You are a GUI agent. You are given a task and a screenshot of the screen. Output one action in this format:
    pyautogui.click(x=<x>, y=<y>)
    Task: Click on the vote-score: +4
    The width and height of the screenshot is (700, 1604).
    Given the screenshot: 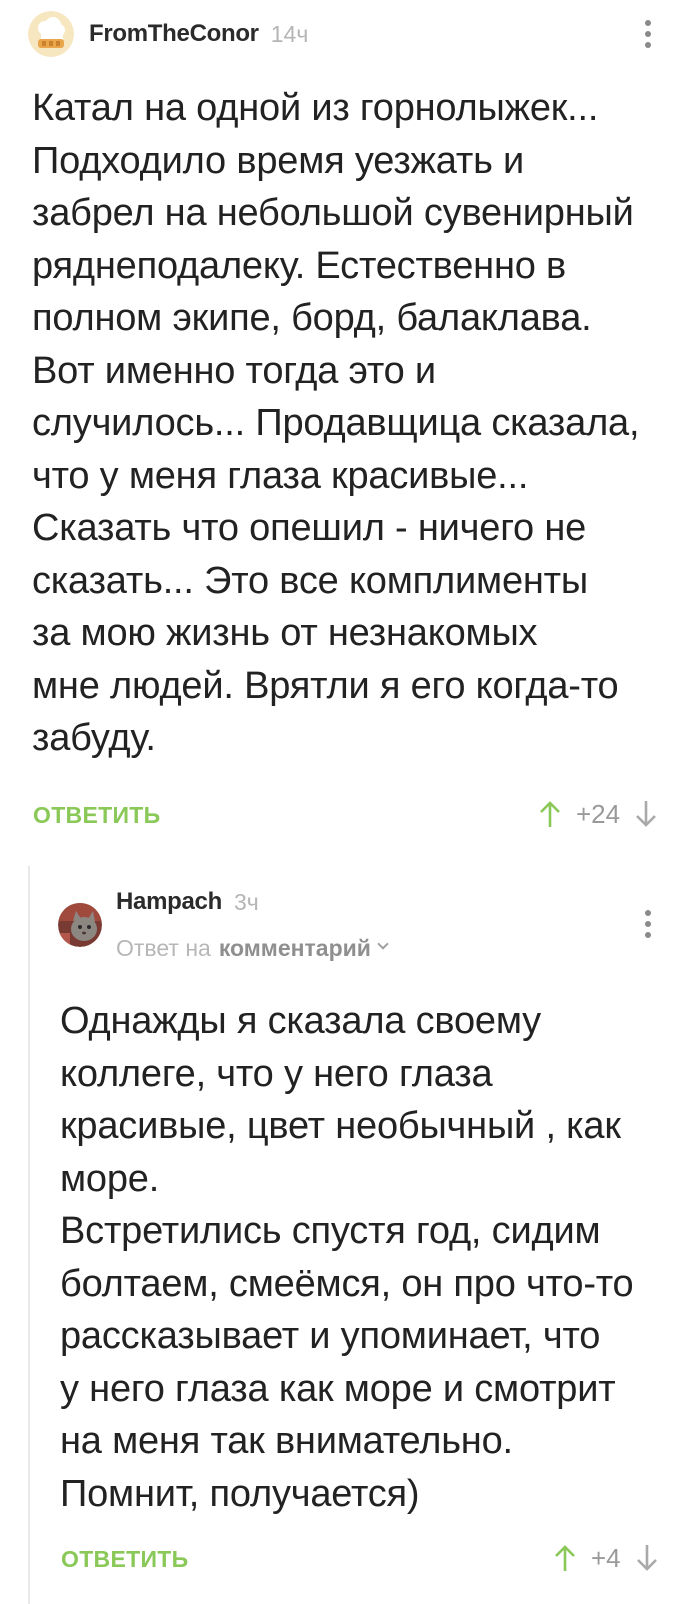 What is the action you would take?
    pyautogui.click(x=606, y=1557)
    